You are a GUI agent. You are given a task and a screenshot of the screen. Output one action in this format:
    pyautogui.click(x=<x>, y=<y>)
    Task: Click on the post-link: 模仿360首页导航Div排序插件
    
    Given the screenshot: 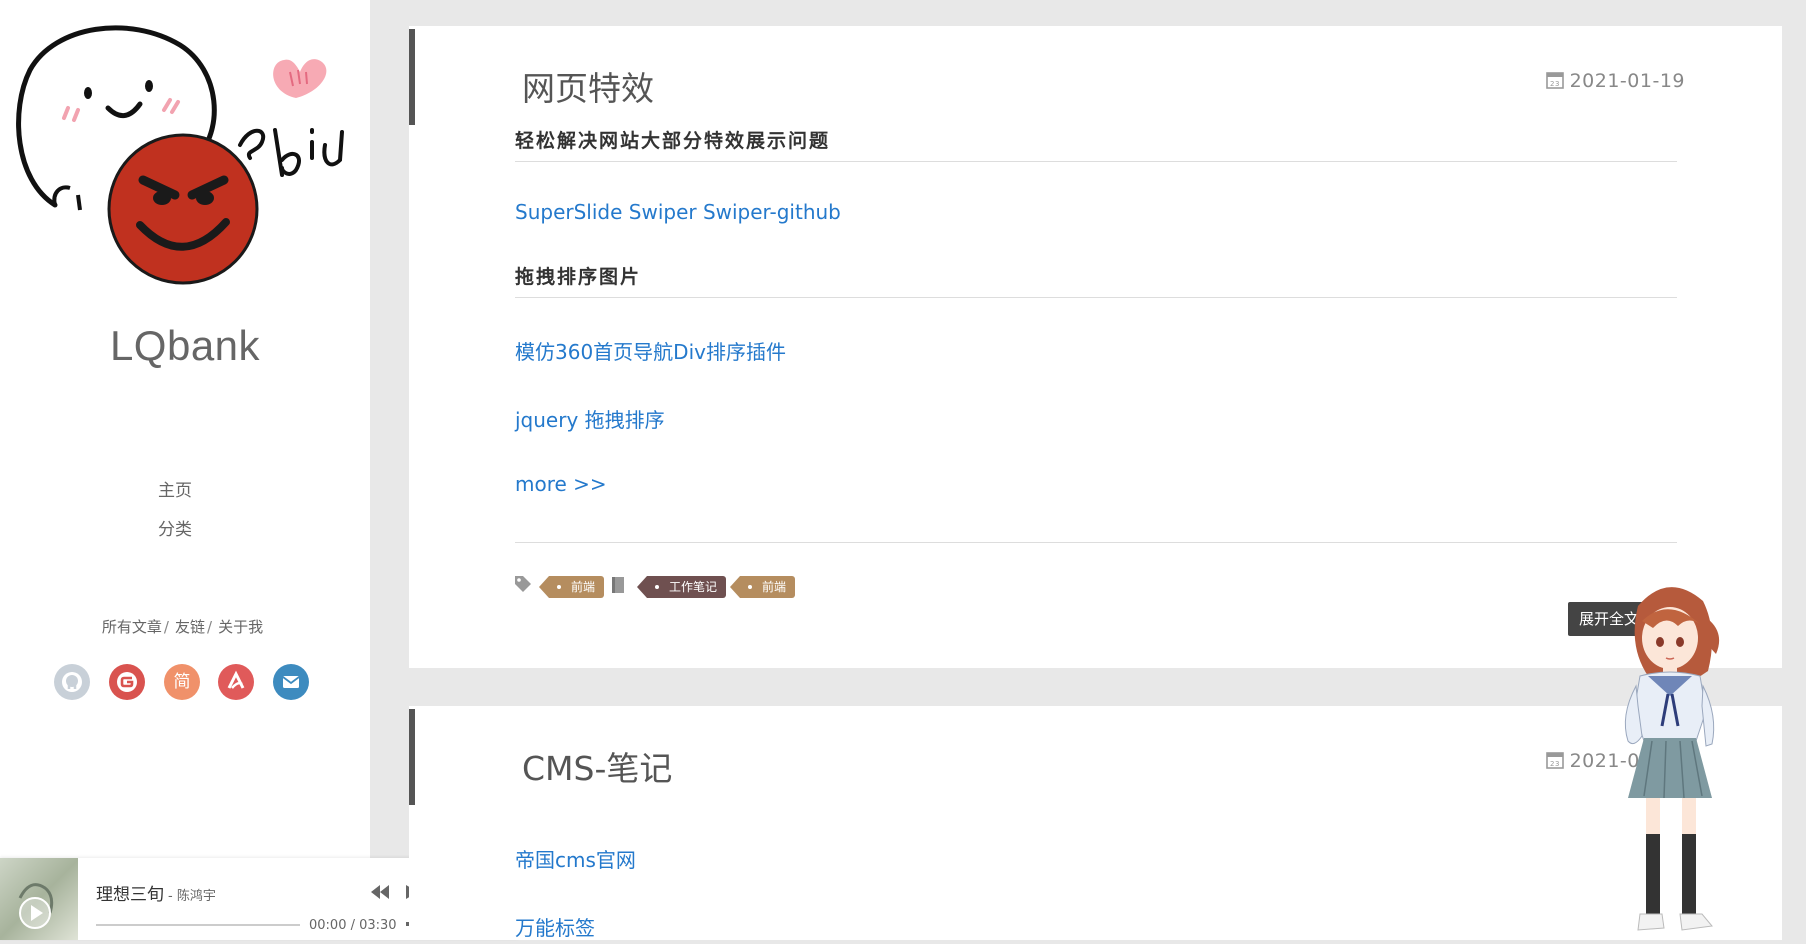 What is the action you would take?
    pyautogui.click(x=650, y=350)
    